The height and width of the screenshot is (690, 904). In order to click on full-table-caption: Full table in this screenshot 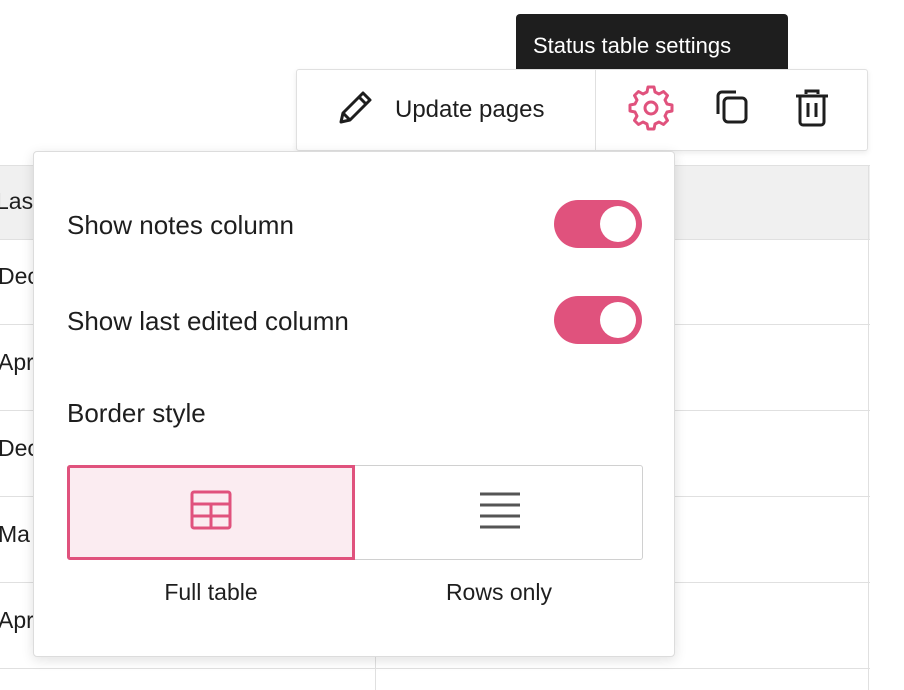, I will do `click(211, 592)`.